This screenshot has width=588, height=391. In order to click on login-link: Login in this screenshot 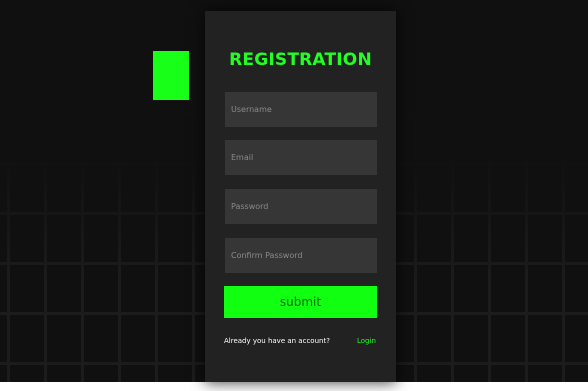, I will do `click(366, 341)`.